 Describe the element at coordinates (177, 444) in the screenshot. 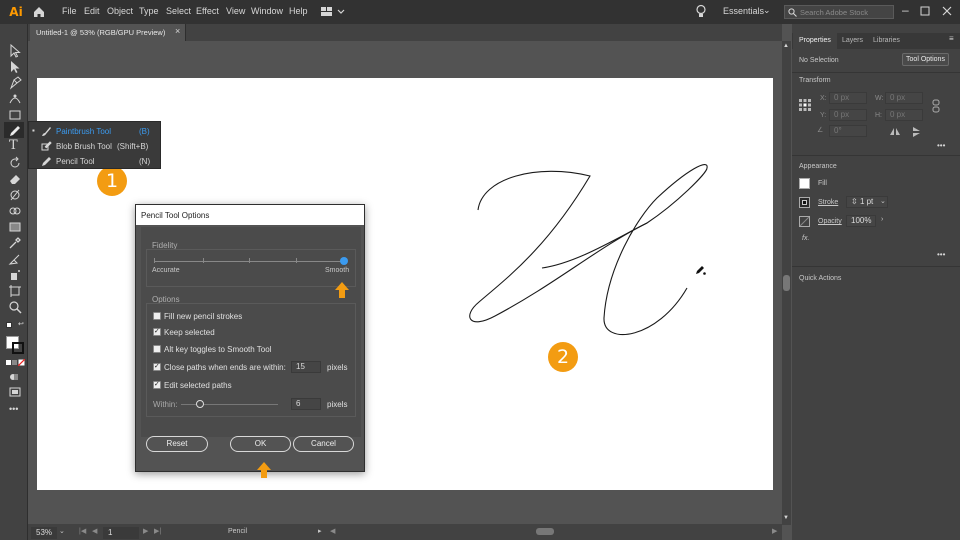

I see `reset-button: Reset` at that location.